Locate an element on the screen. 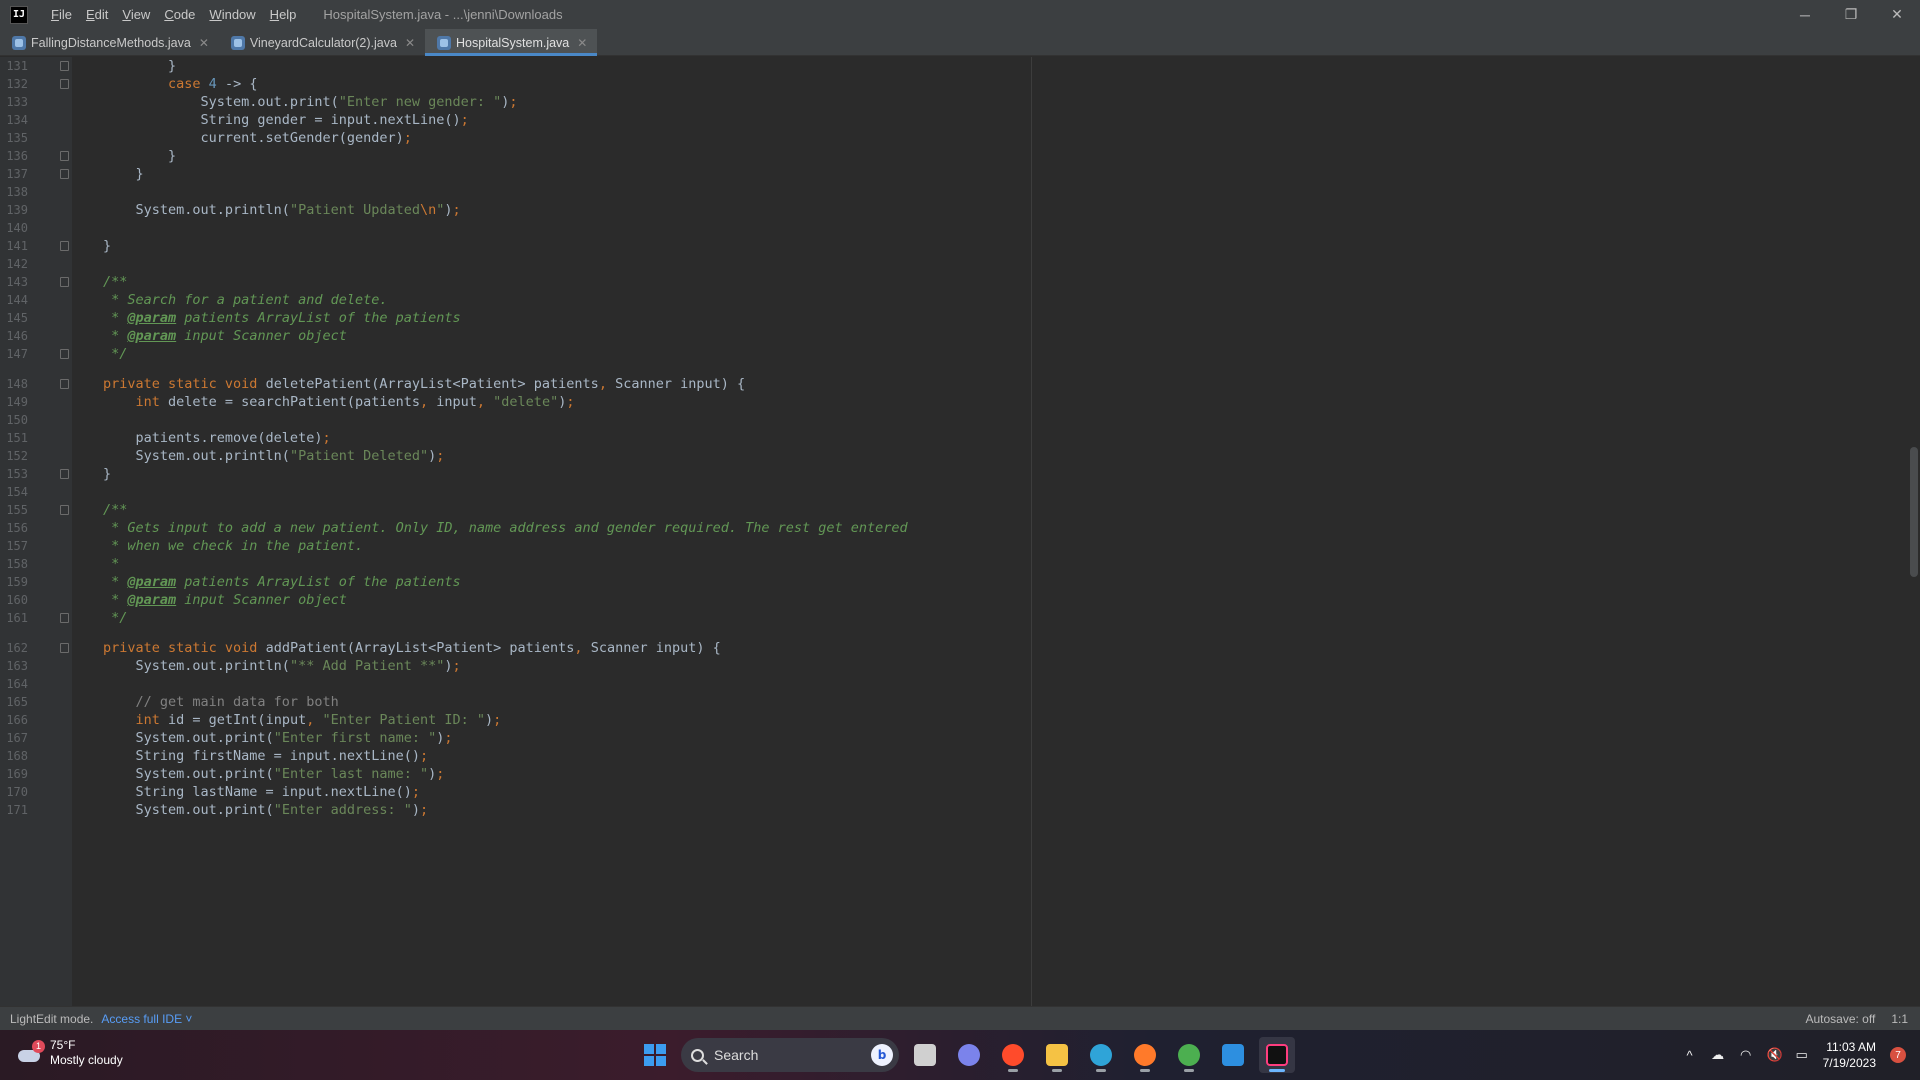 This screenshot has width=1920, height=1080. chrome-icon is located at coordinates (1189, 1055).